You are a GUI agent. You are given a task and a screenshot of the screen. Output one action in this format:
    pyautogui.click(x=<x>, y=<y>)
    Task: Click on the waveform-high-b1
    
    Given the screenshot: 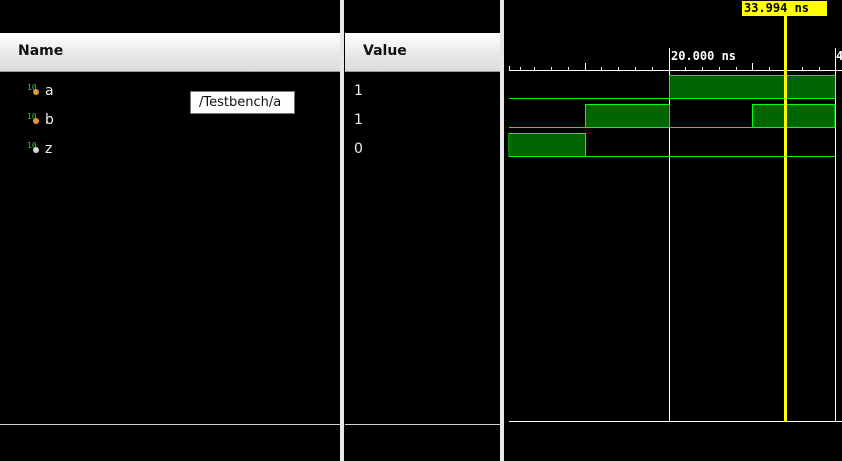 What is the action you would take?
    pyautogui.click(x=627, y=116)
    